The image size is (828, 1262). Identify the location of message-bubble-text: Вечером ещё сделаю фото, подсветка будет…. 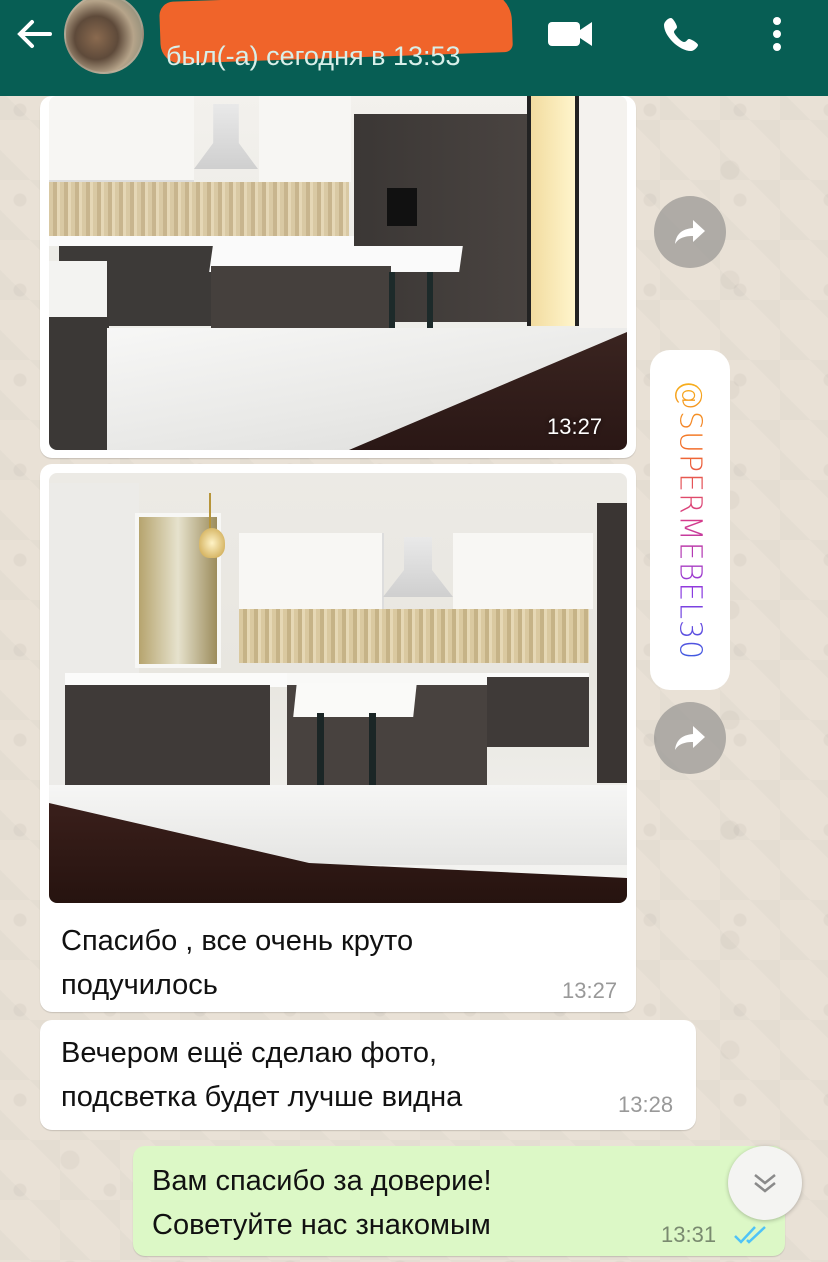
(368, 1075).